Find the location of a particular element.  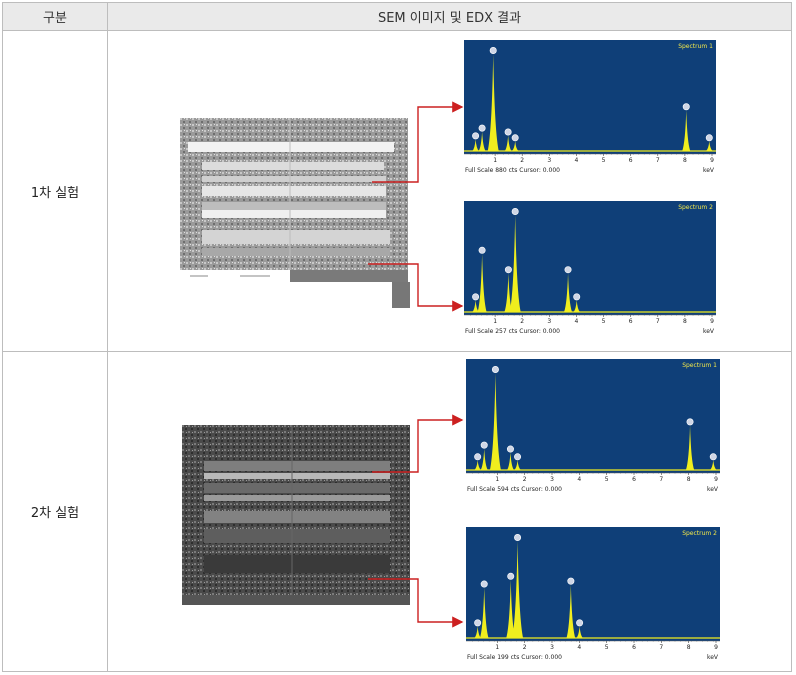

row-1-label-cell: 1차 실험 is located at coordinates (55, 191).